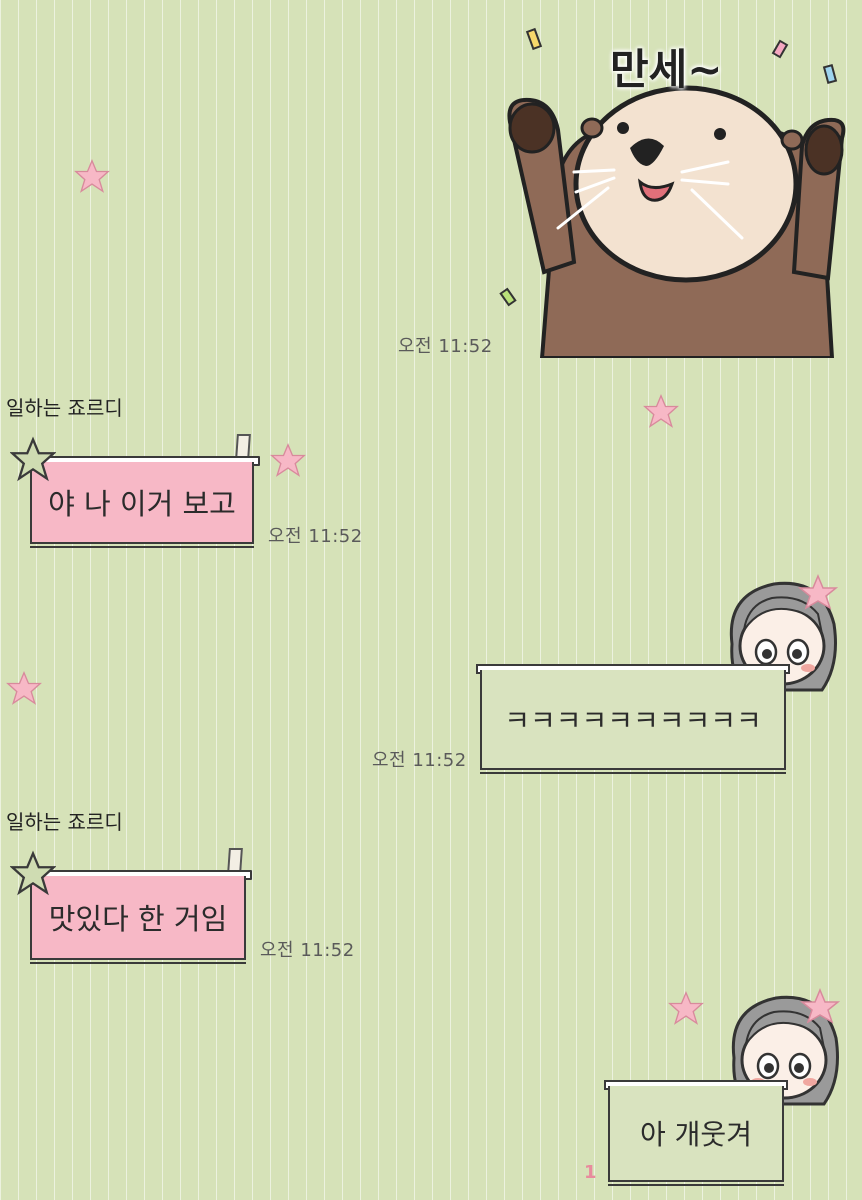 The image size is (862, 1200). I want to click on sticker-caption: 만세~, so click(666, 69).